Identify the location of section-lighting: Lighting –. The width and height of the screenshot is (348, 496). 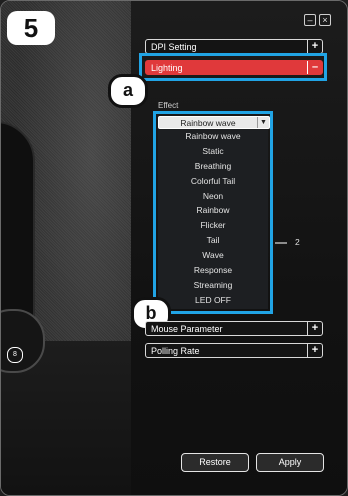
(234, 67).